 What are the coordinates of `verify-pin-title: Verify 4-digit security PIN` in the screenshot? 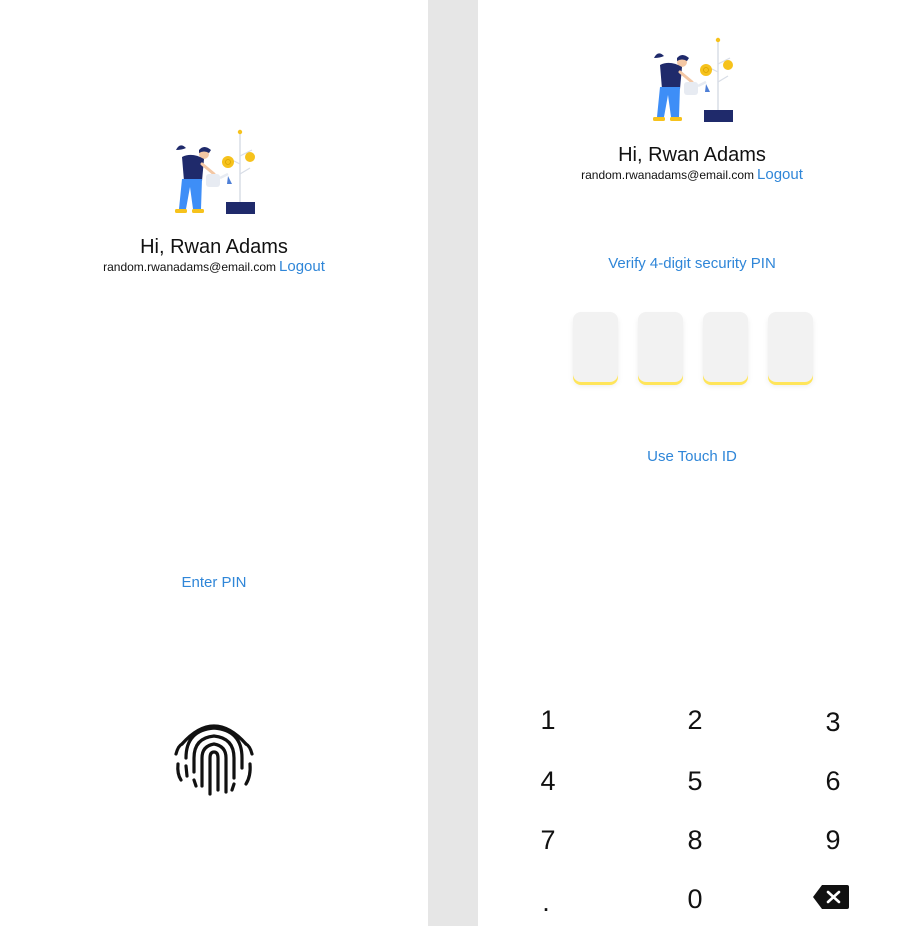 It's located at (692, 263).